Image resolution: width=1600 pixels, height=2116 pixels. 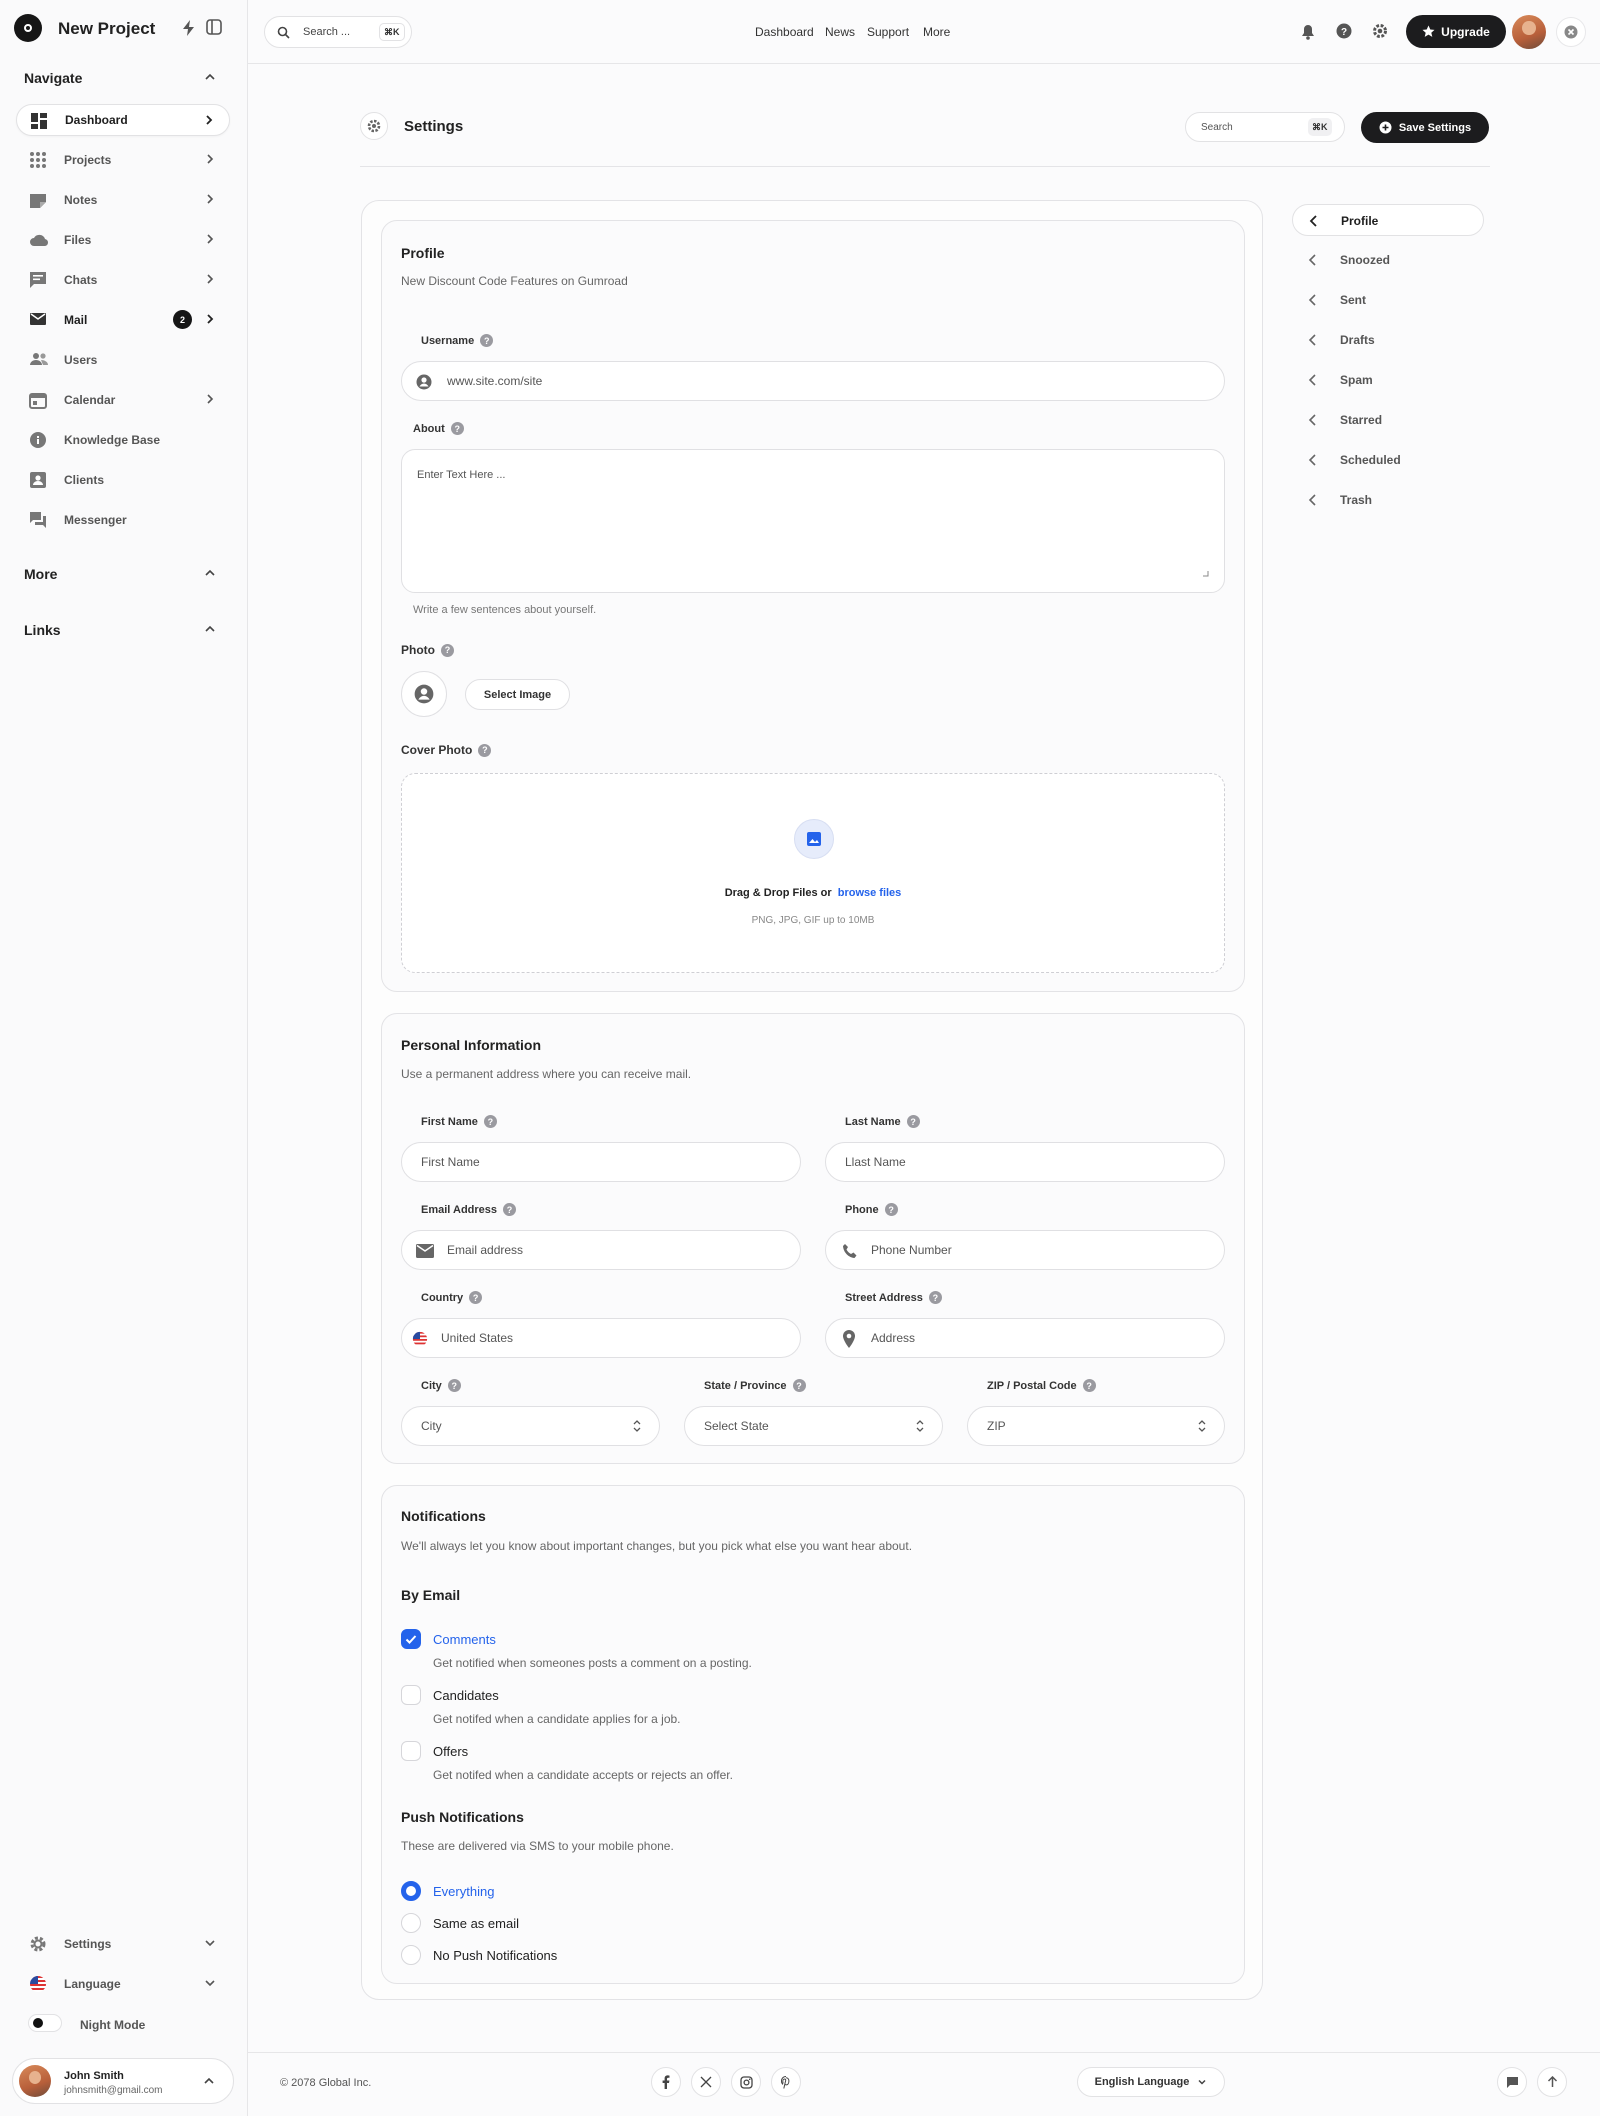 I want to click on upgrade-button: Upgrade, so click(x=1456, y=31).